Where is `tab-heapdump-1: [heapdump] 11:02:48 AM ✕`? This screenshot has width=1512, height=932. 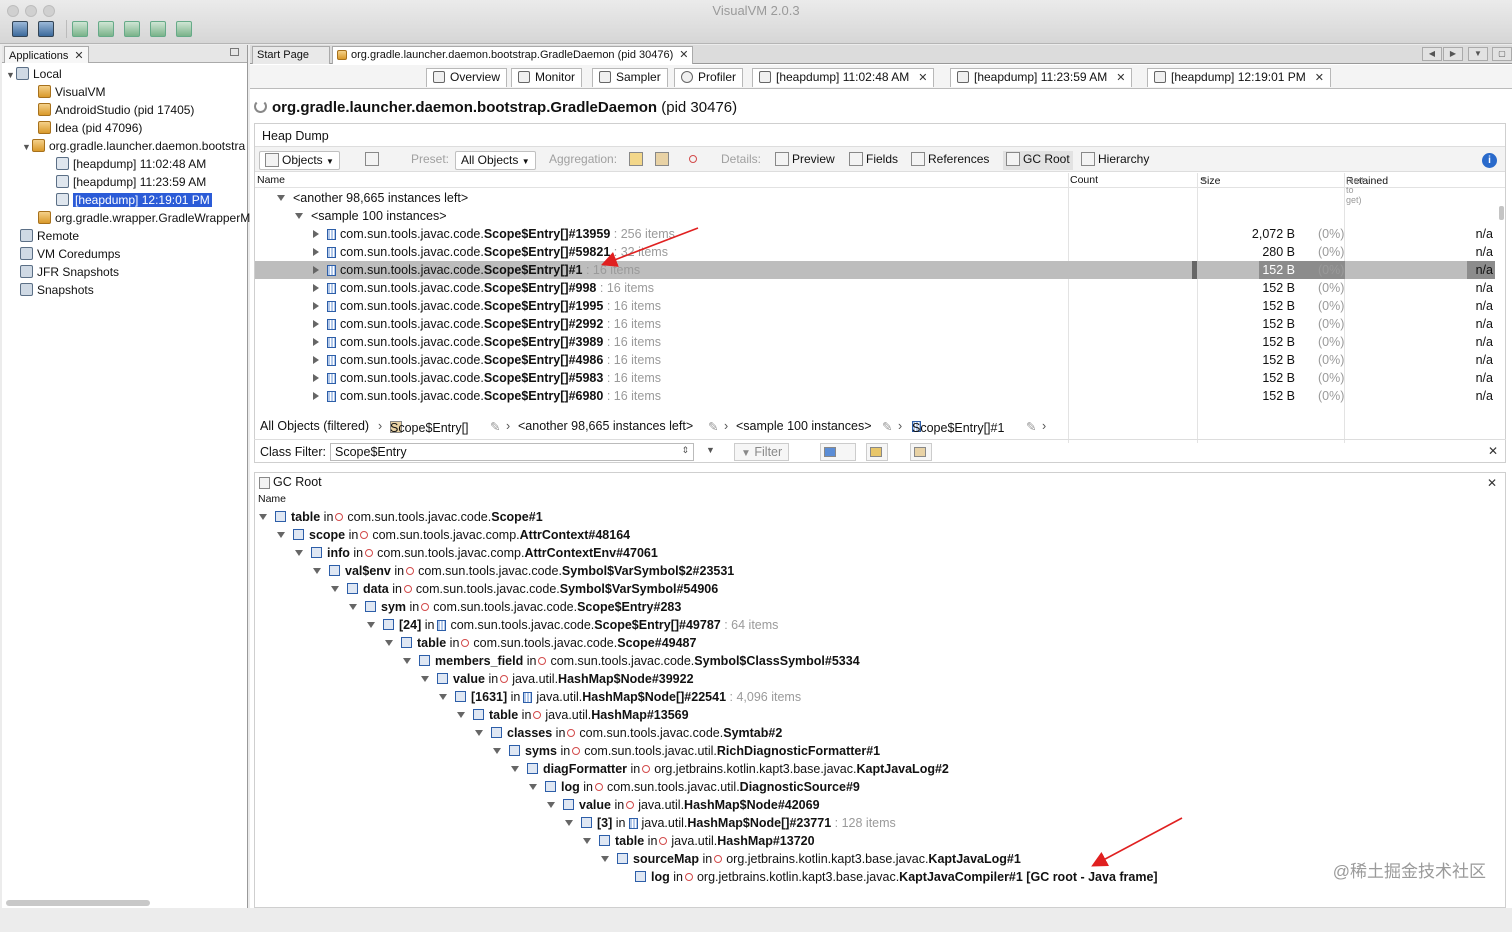
tab-heapdump-1: [heapdump] 11:02:48 AM ✕ is located at coordinates (843, 77).